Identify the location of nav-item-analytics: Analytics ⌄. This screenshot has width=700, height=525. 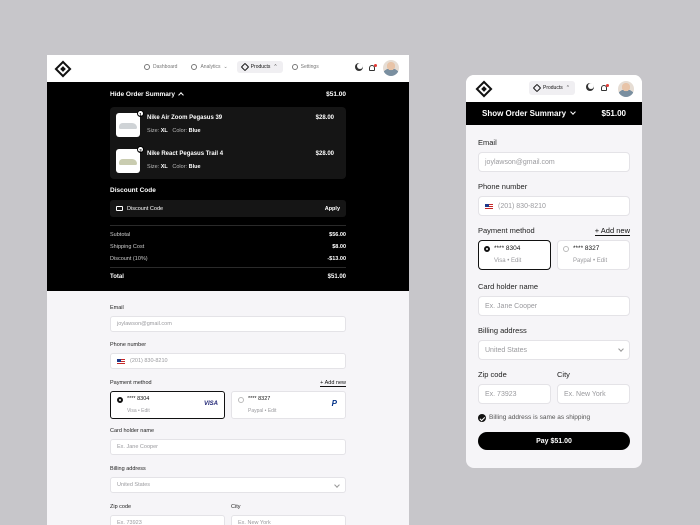
(209, 67).